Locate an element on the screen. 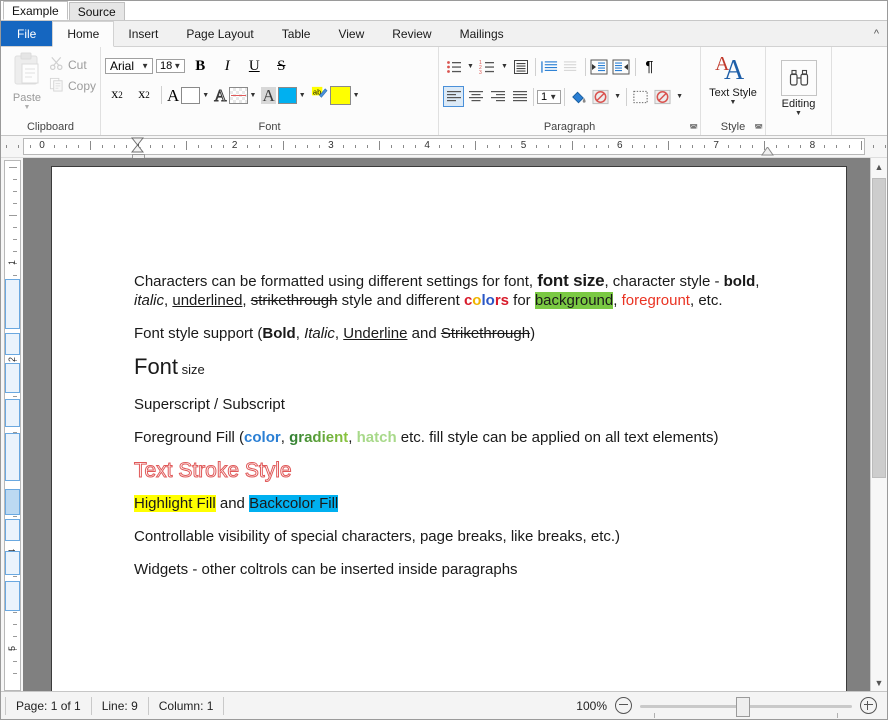 The image size is (888, 720). document-tab-source: Source is located at coordinates (96, 11).